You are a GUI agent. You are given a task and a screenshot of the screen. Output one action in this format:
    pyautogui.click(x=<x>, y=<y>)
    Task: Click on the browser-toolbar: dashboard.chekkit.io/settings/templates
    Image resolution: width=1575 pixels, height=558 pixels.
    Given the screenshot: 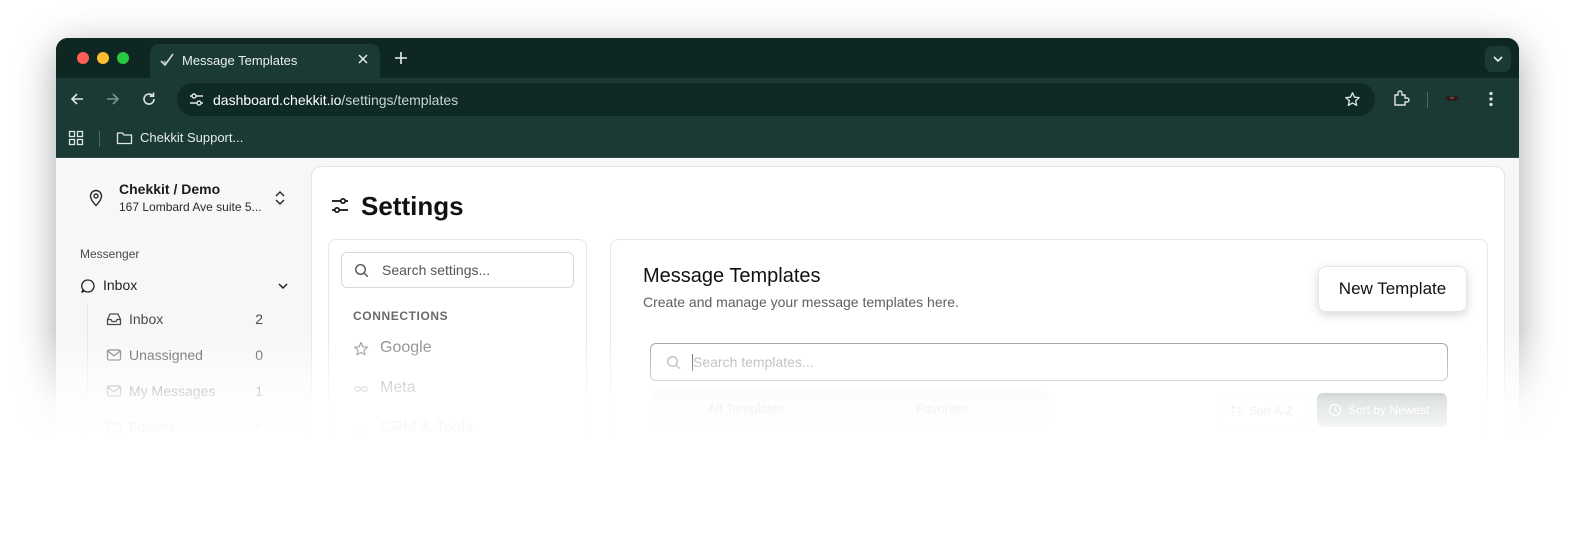 What is the action you would take?
    pyautogui.click(x=787, y=99)
    